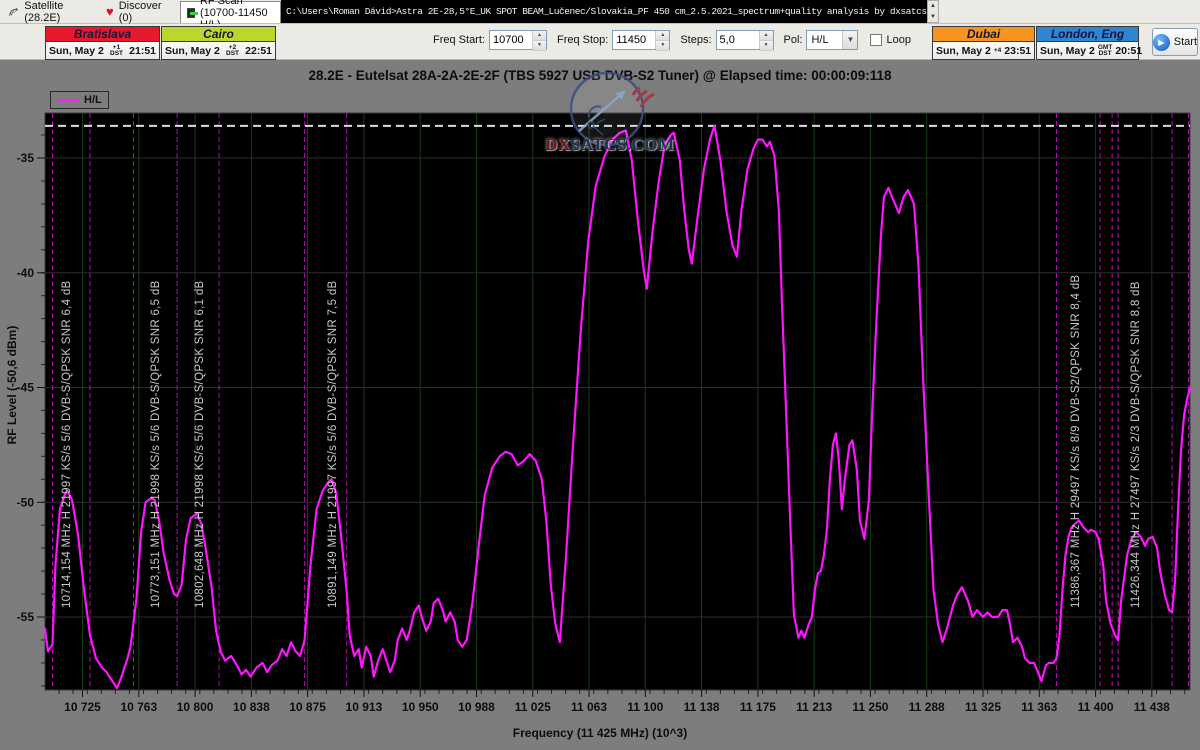  Describe the element at coordinates (110, 11) in the screenshot. I see `heart-icon: ♥` at that location.